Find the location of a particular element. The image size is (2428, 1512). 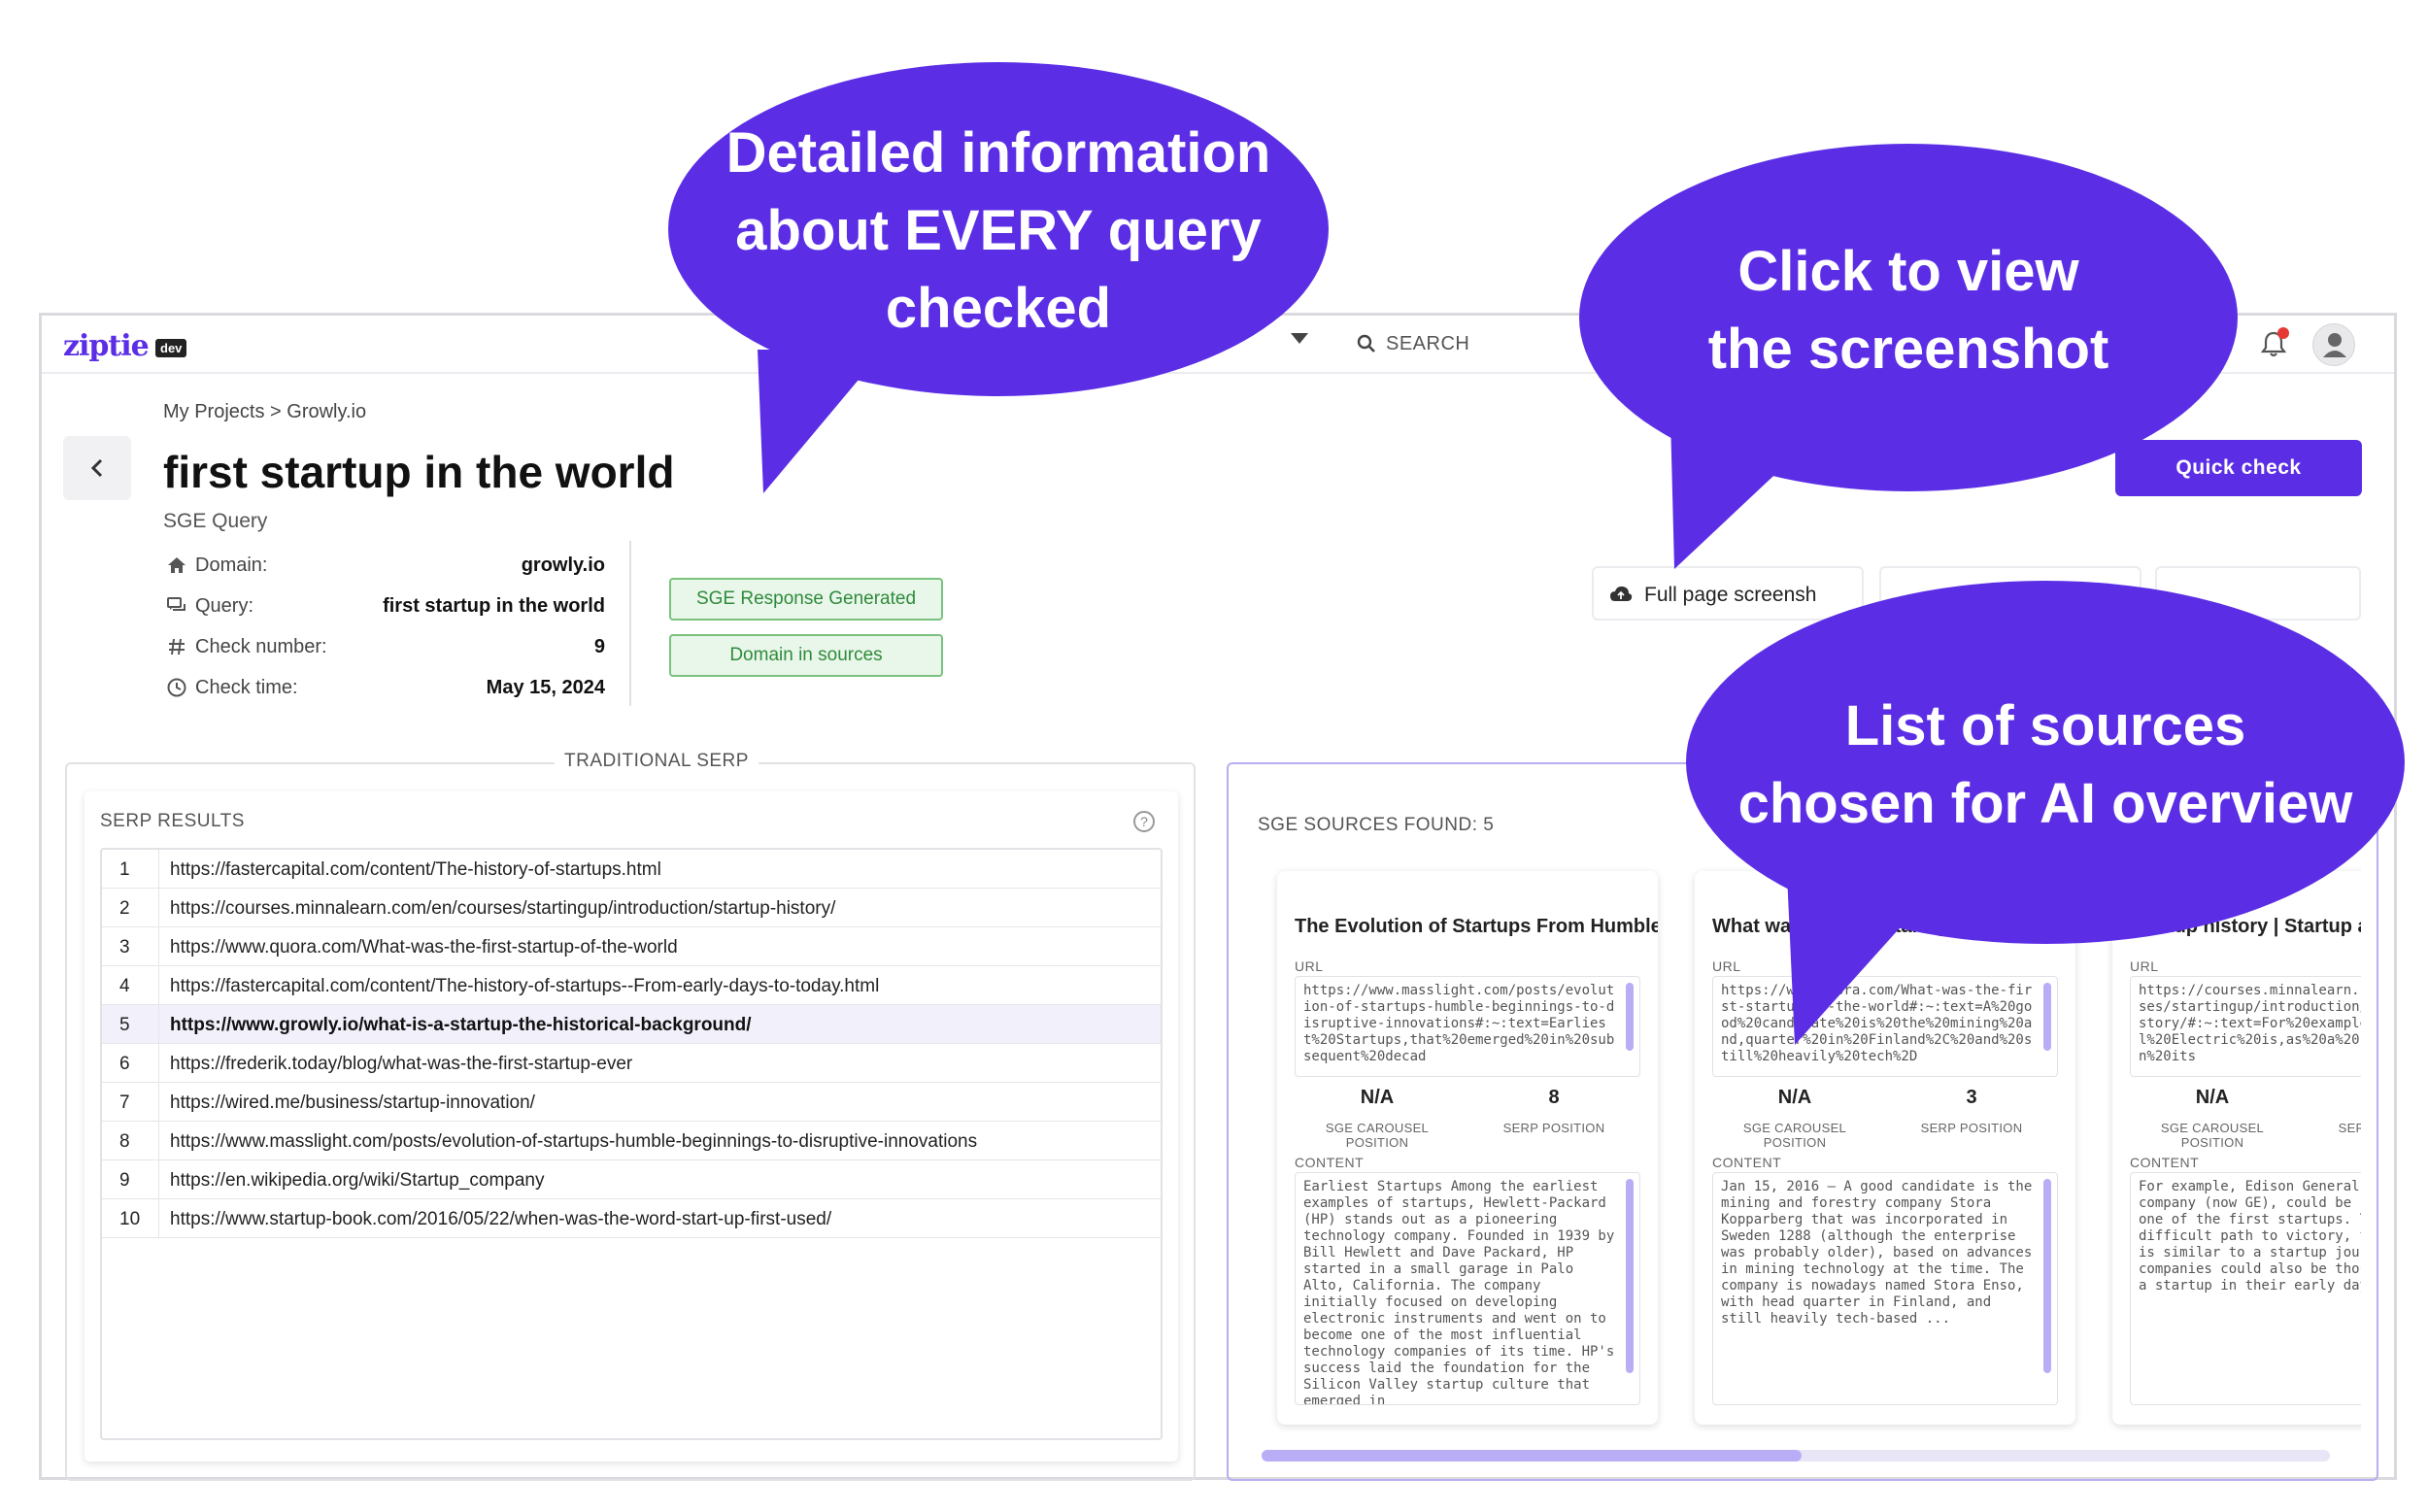

page-subtitle: SGE Query is located at coordinates (215, 521).